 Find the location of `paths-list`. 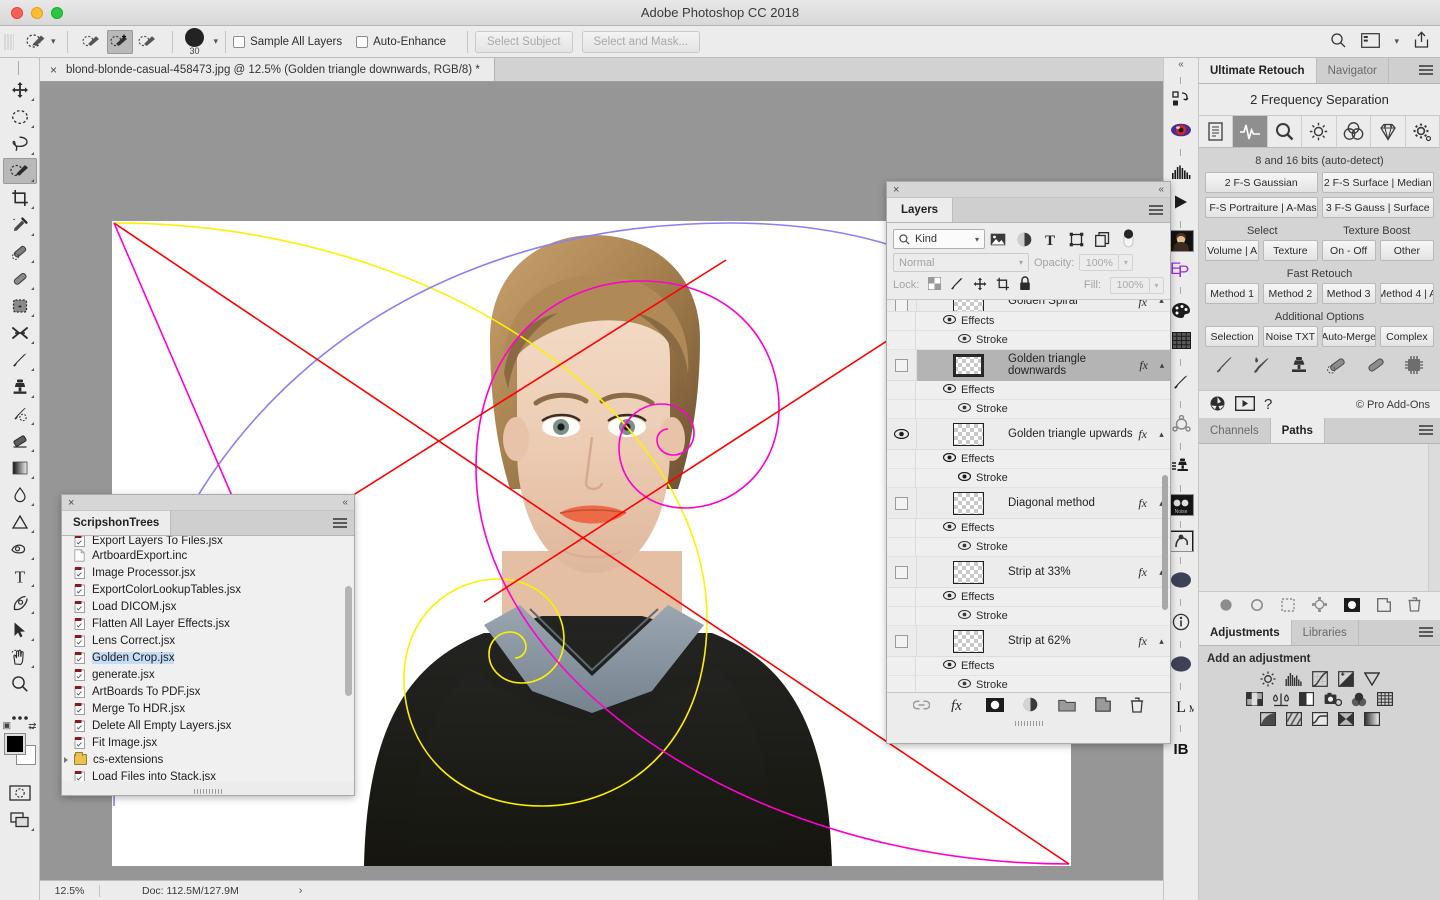

paths-list is located at coordinates (1319, 518).